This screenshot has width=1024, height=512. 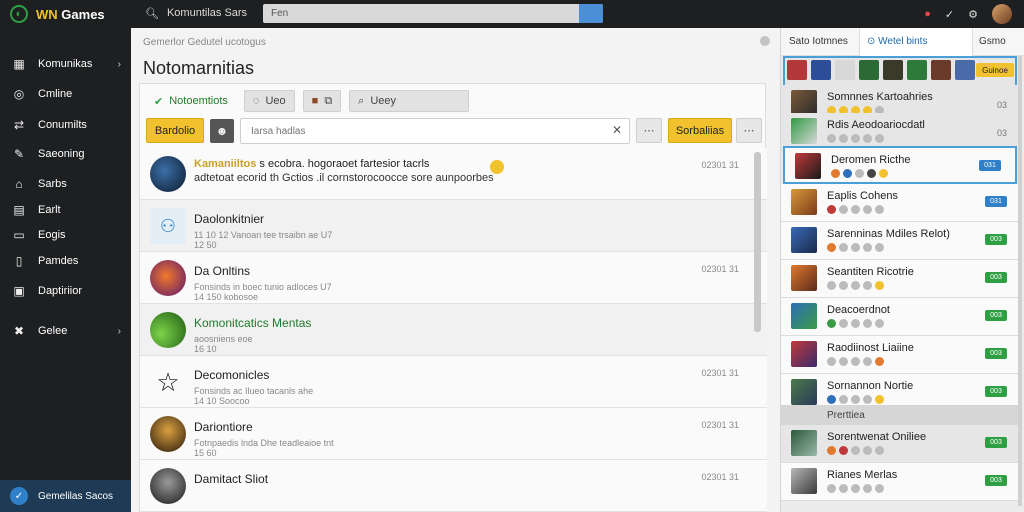 What do you see at coordinates (62, 125) in the screenshot?
I see `sidebar-item-label: Conumilts` at bounding box center [62, 125].